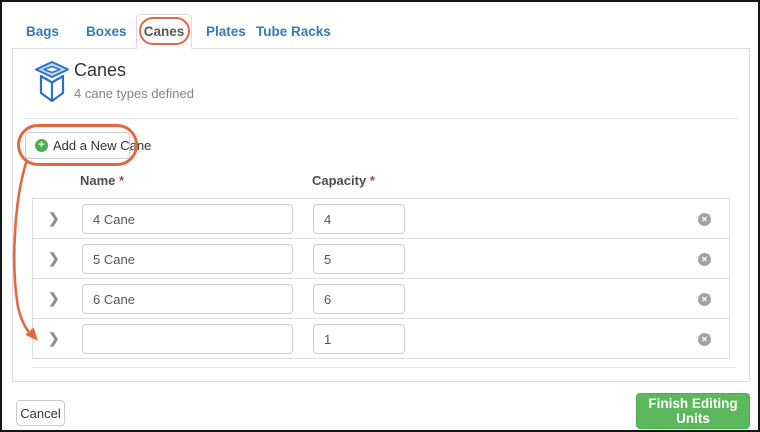 The height and width of the screenshot is (432, 760). I want to click on column-header-capacity: Capacity *, so click(343, 180).